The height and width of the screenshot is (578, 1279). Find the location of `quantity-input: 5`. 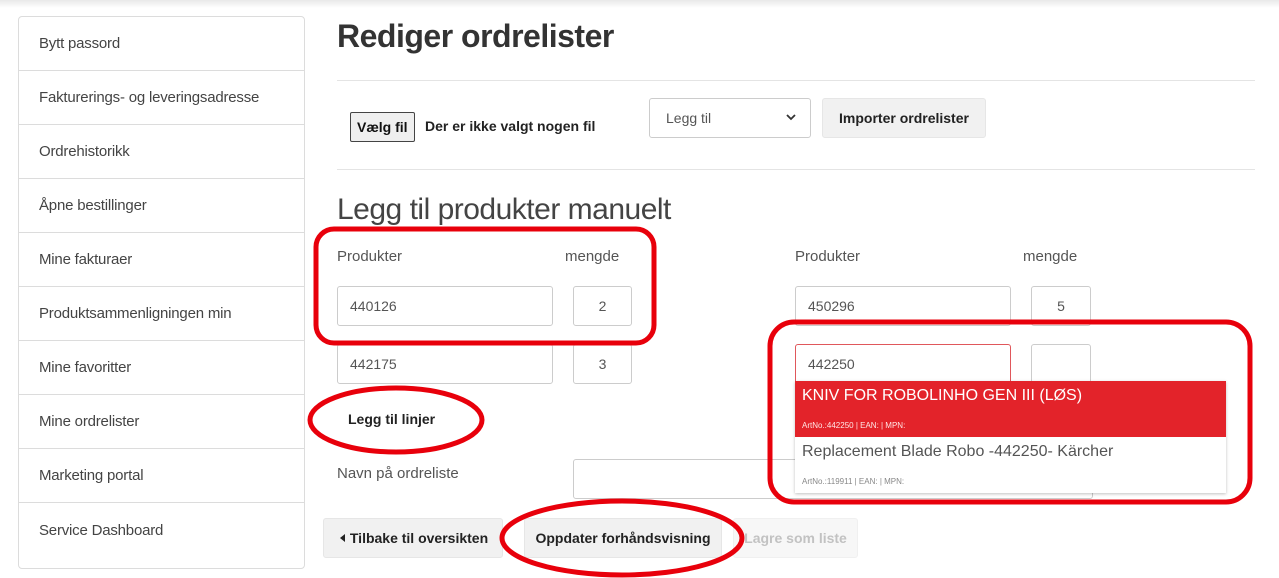

quantity-input: 5 is located at coordinates (1061, 306).